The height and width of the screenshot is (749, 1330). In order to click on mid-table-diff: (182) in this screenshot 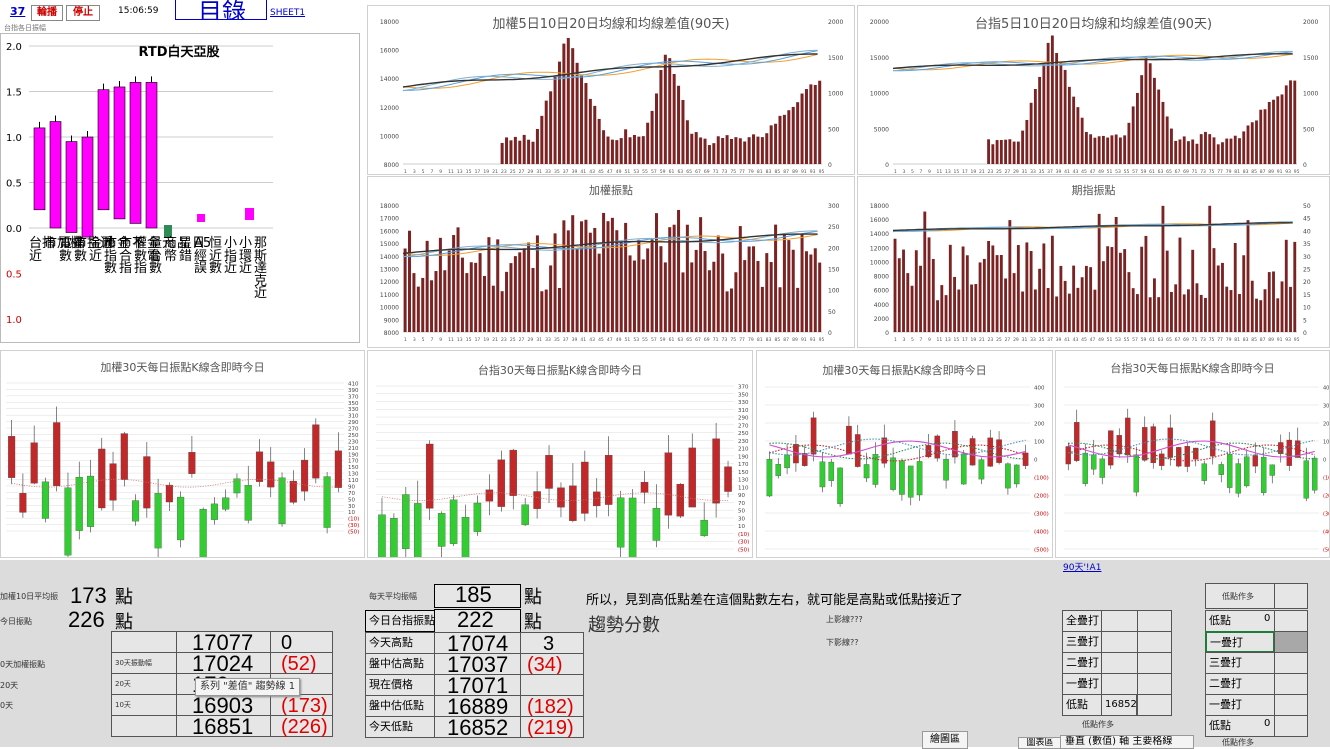, I will do `click(552, 706)`.